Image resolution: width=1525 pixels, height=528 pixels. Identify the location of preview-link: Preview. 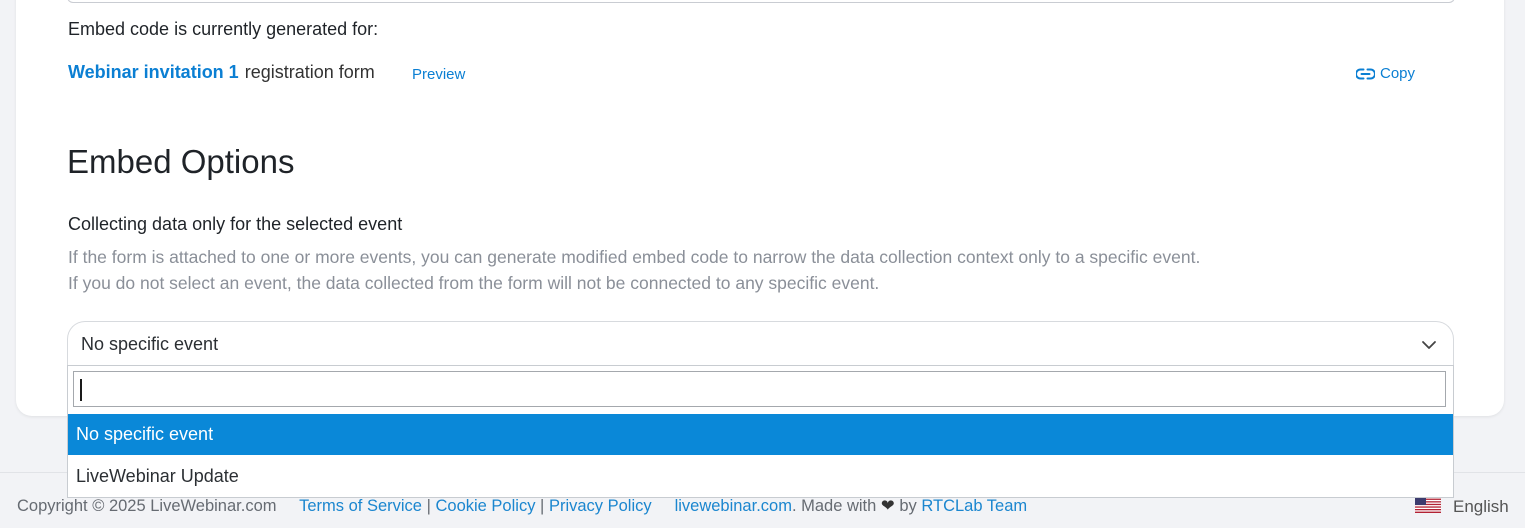
(438, 74).